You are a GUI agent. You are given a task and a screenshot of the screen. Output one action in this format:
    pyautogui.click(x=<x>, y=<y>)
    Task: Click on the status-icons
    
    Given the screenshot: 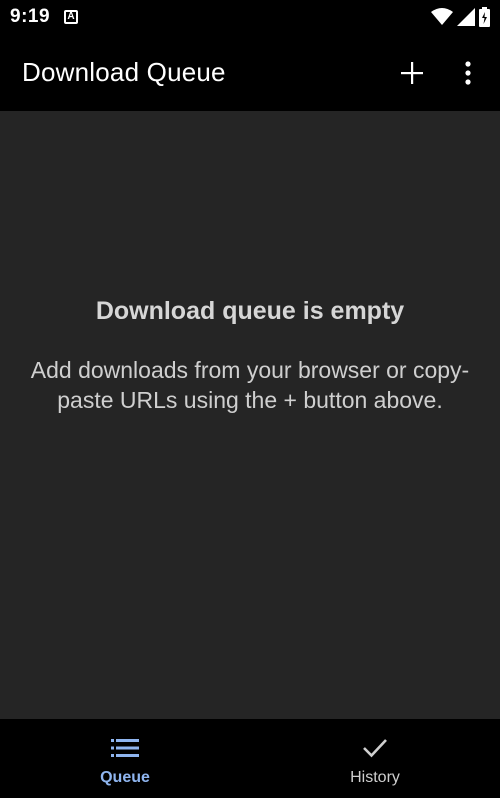 What is the action you would take?
    pyautogui.click(x=460, y=17)
    